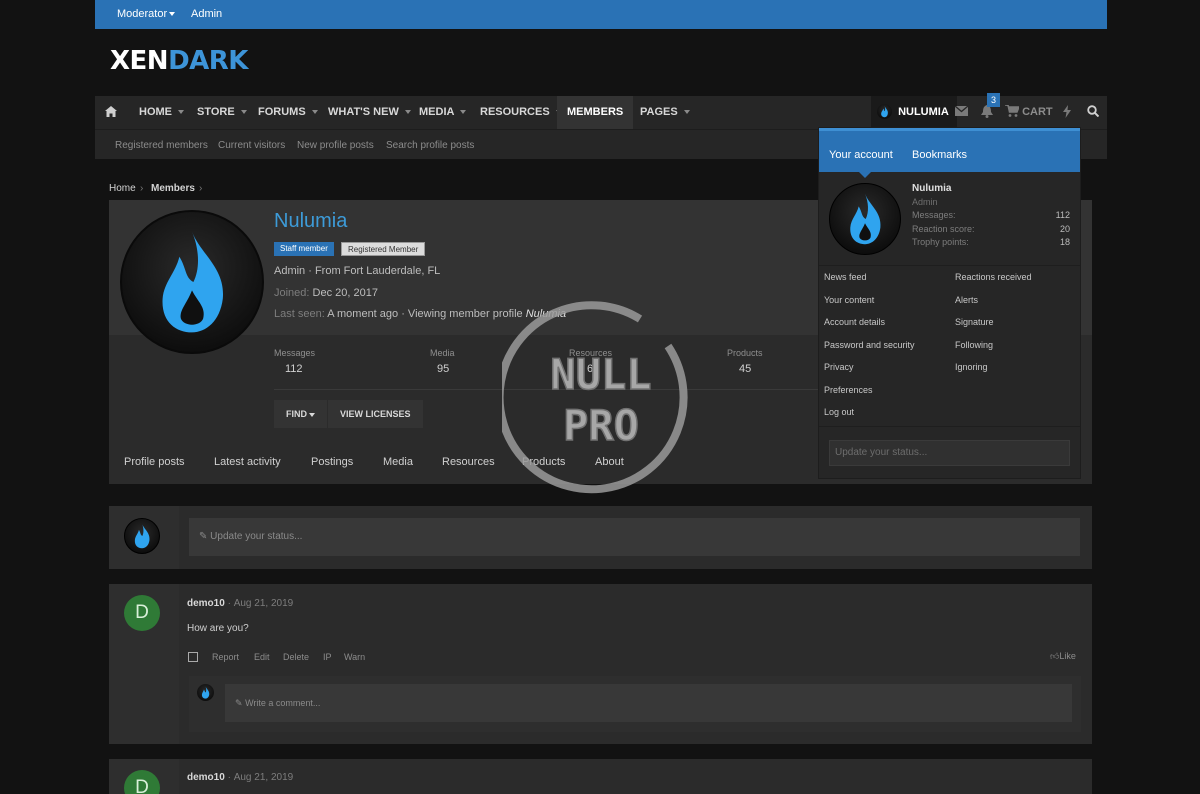 This screenshot has height=794, width=1200. I want to click on account-avatar, so click(865, 219).